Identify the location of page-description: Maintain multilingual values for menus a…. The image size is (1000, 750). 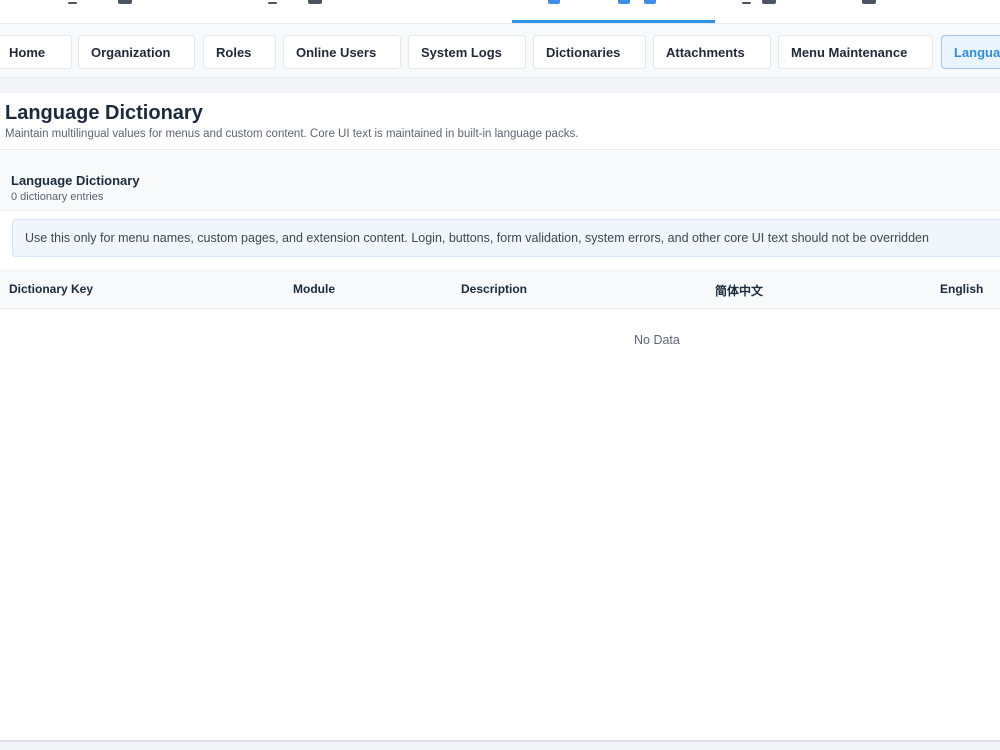
(292, 134).